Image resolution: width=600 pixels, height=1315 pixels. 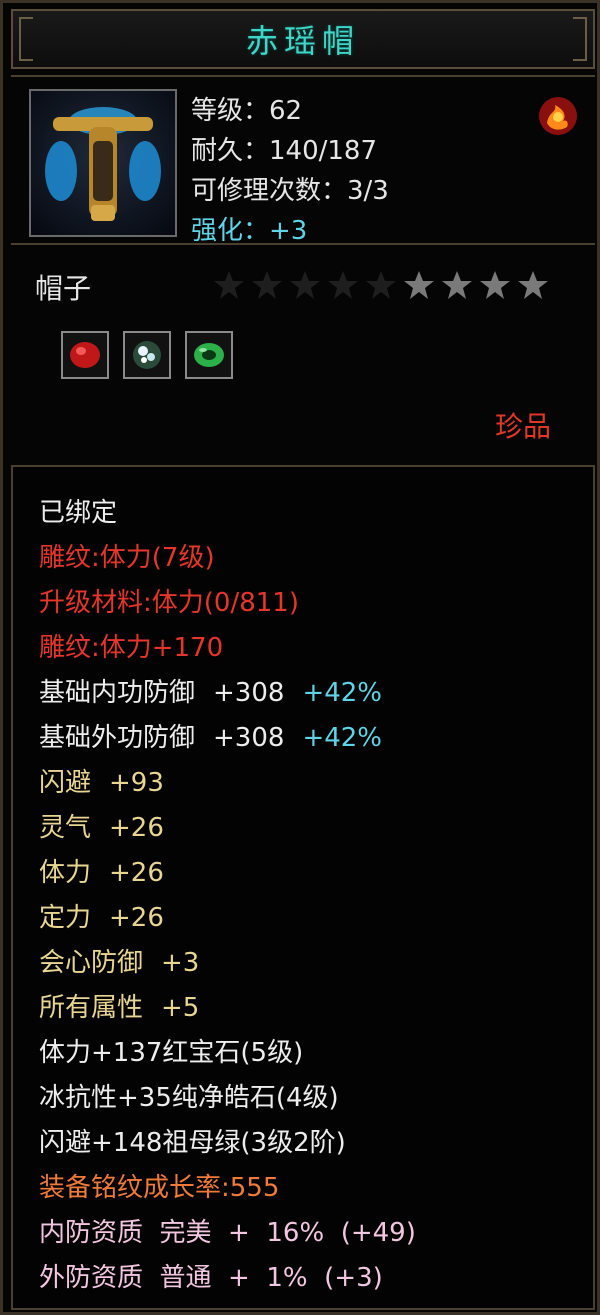 I want to click on gem-bonus: 闪避+148祖母绿(3级2阶), so click(x=192, y=1143).